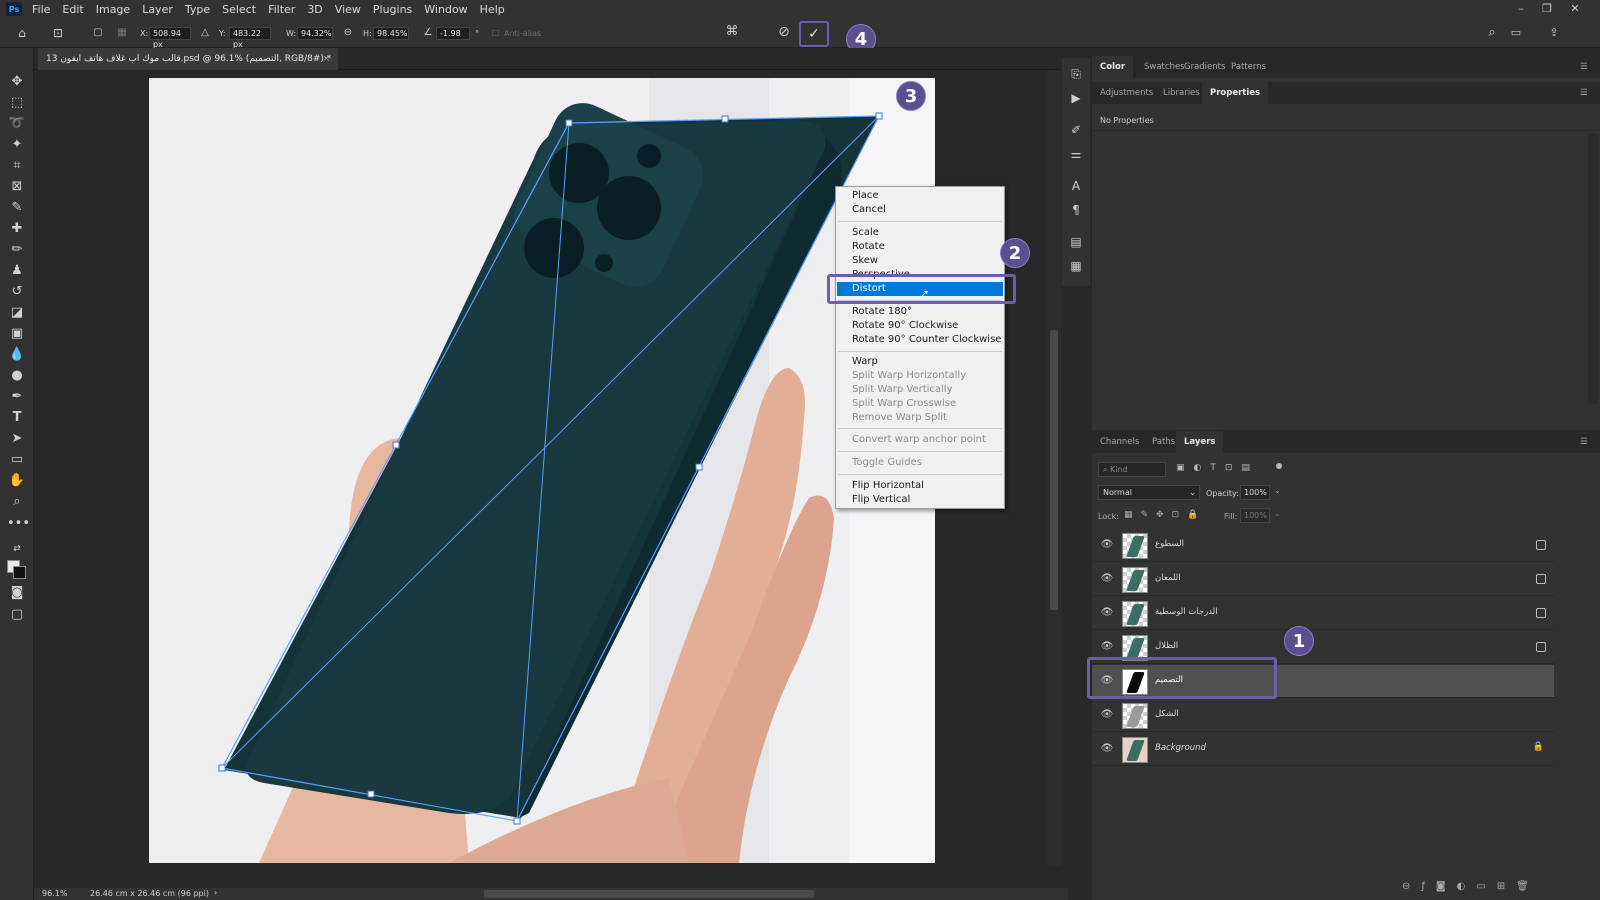 This screenshot has width=1600, height=900. Describe the element at coordinates (315, 33) in the screenshot. I see `width-field: 94.32%` at that location.